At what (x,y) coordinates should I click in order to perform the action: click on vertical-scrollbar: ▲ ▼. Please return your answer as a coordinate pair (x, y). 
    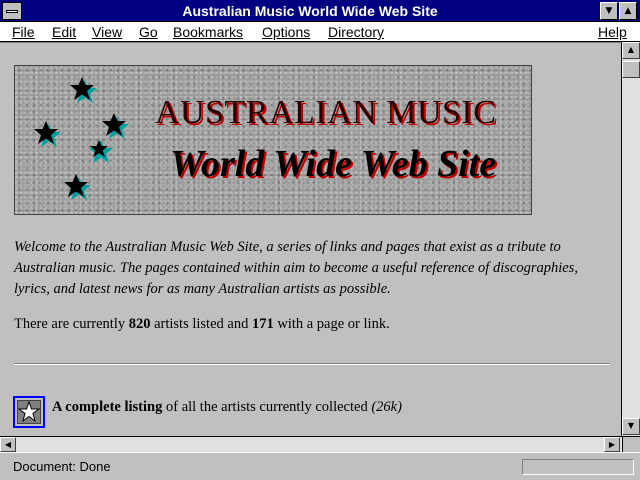
    Looking at the image, I should click on (630, 239).